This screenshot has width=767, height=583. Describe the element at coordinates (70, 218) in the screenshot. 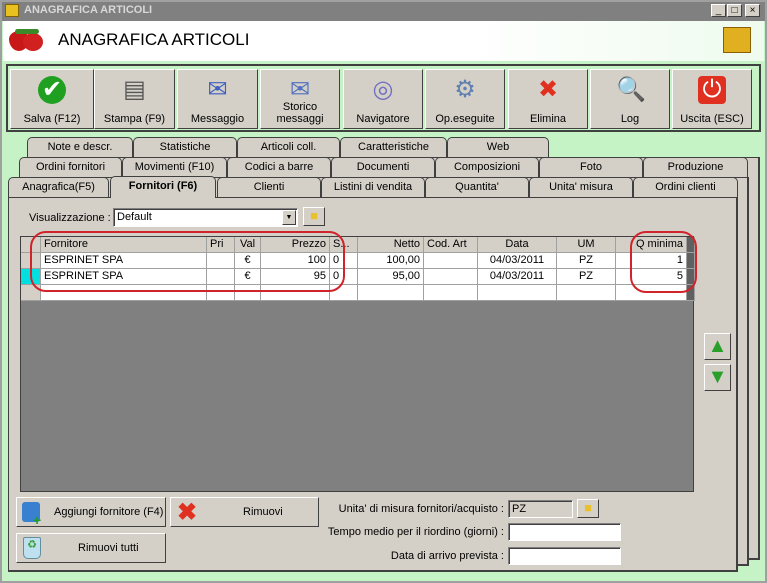

I see `view-label: Visualizzazione :` at that location.